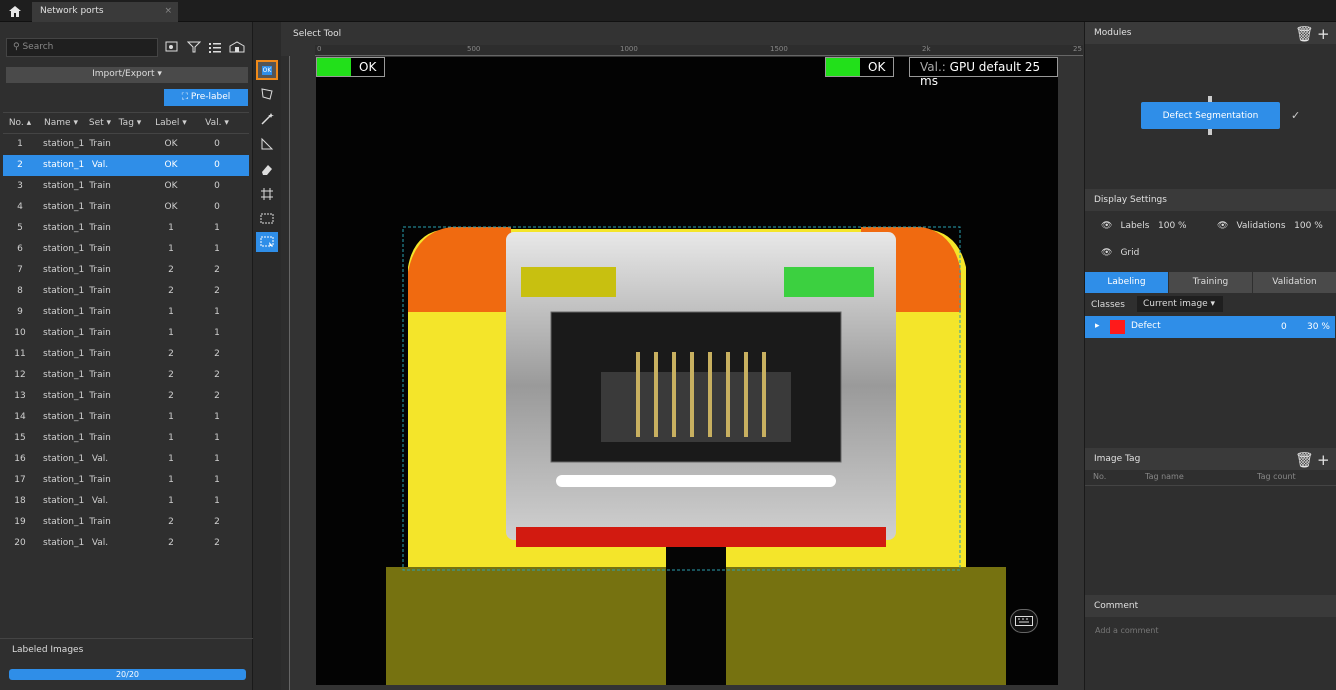 The image size is (1336, 690). Describe the element at coordinates (215, 47) in the screenshot. I see `list-icon` at that location.